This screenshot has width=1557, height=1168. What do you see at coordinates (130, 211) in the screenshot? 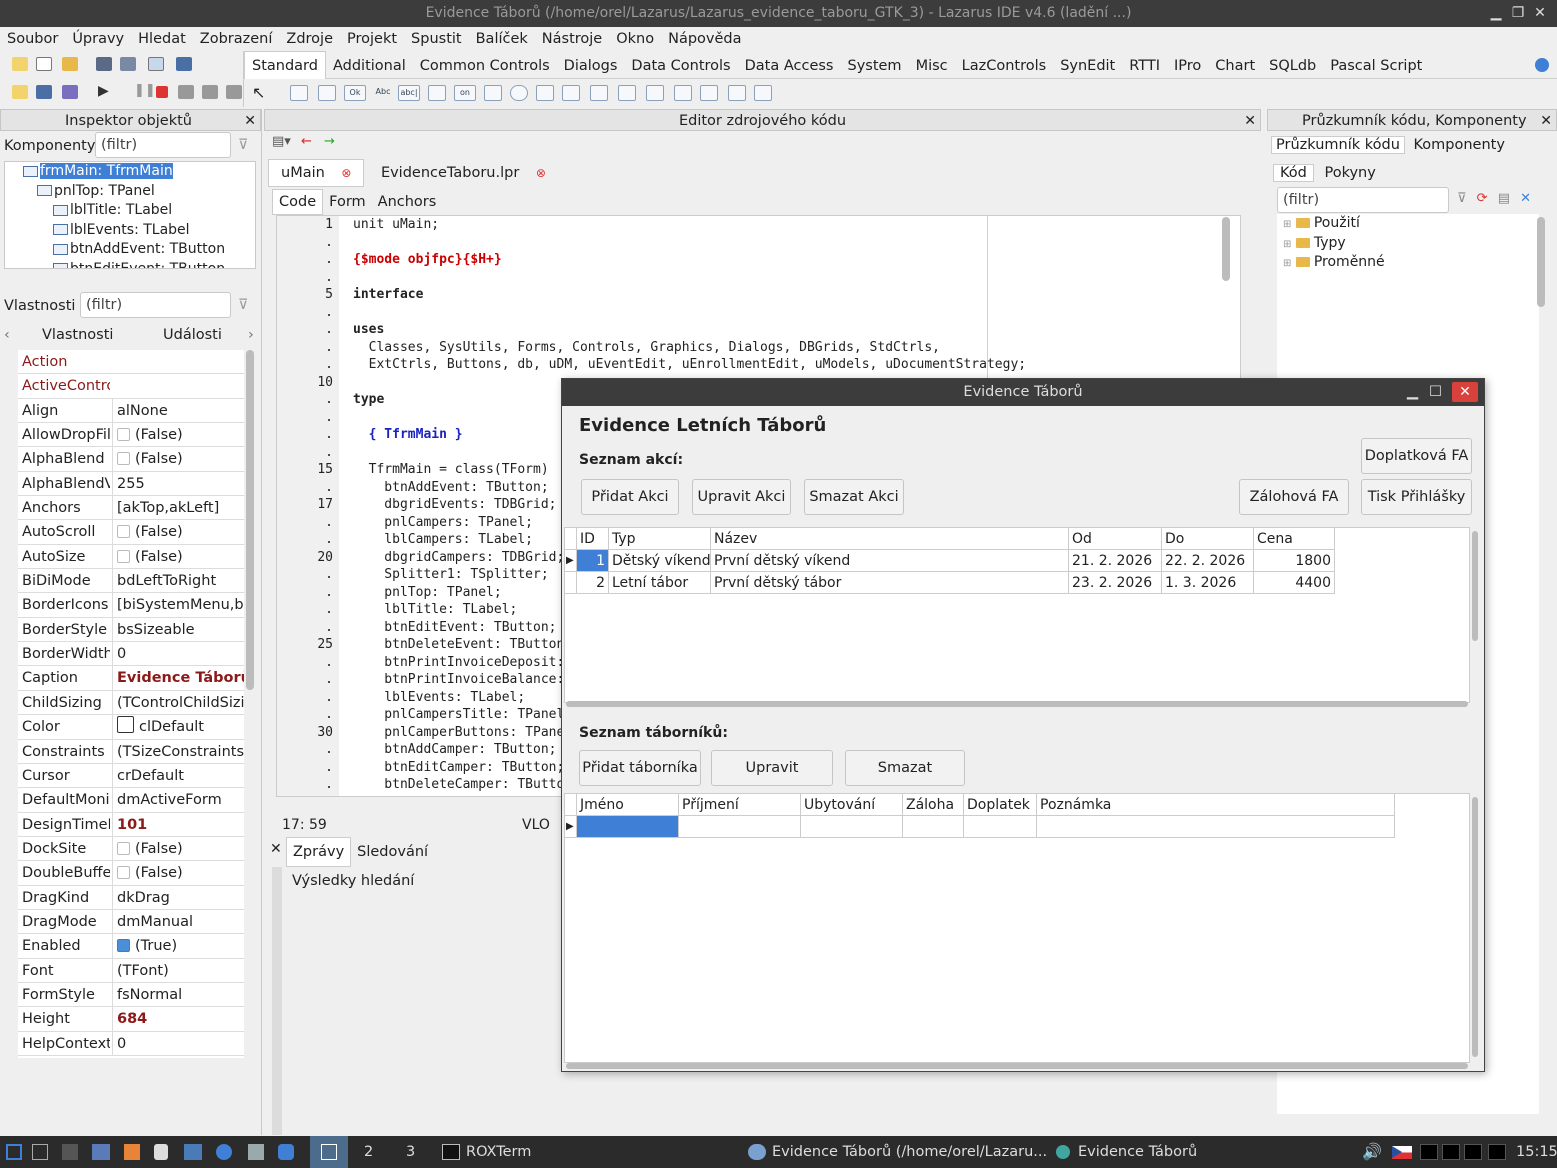
I see `tree-item: lblTitle: TLabel` at bounding box center [130, 211].